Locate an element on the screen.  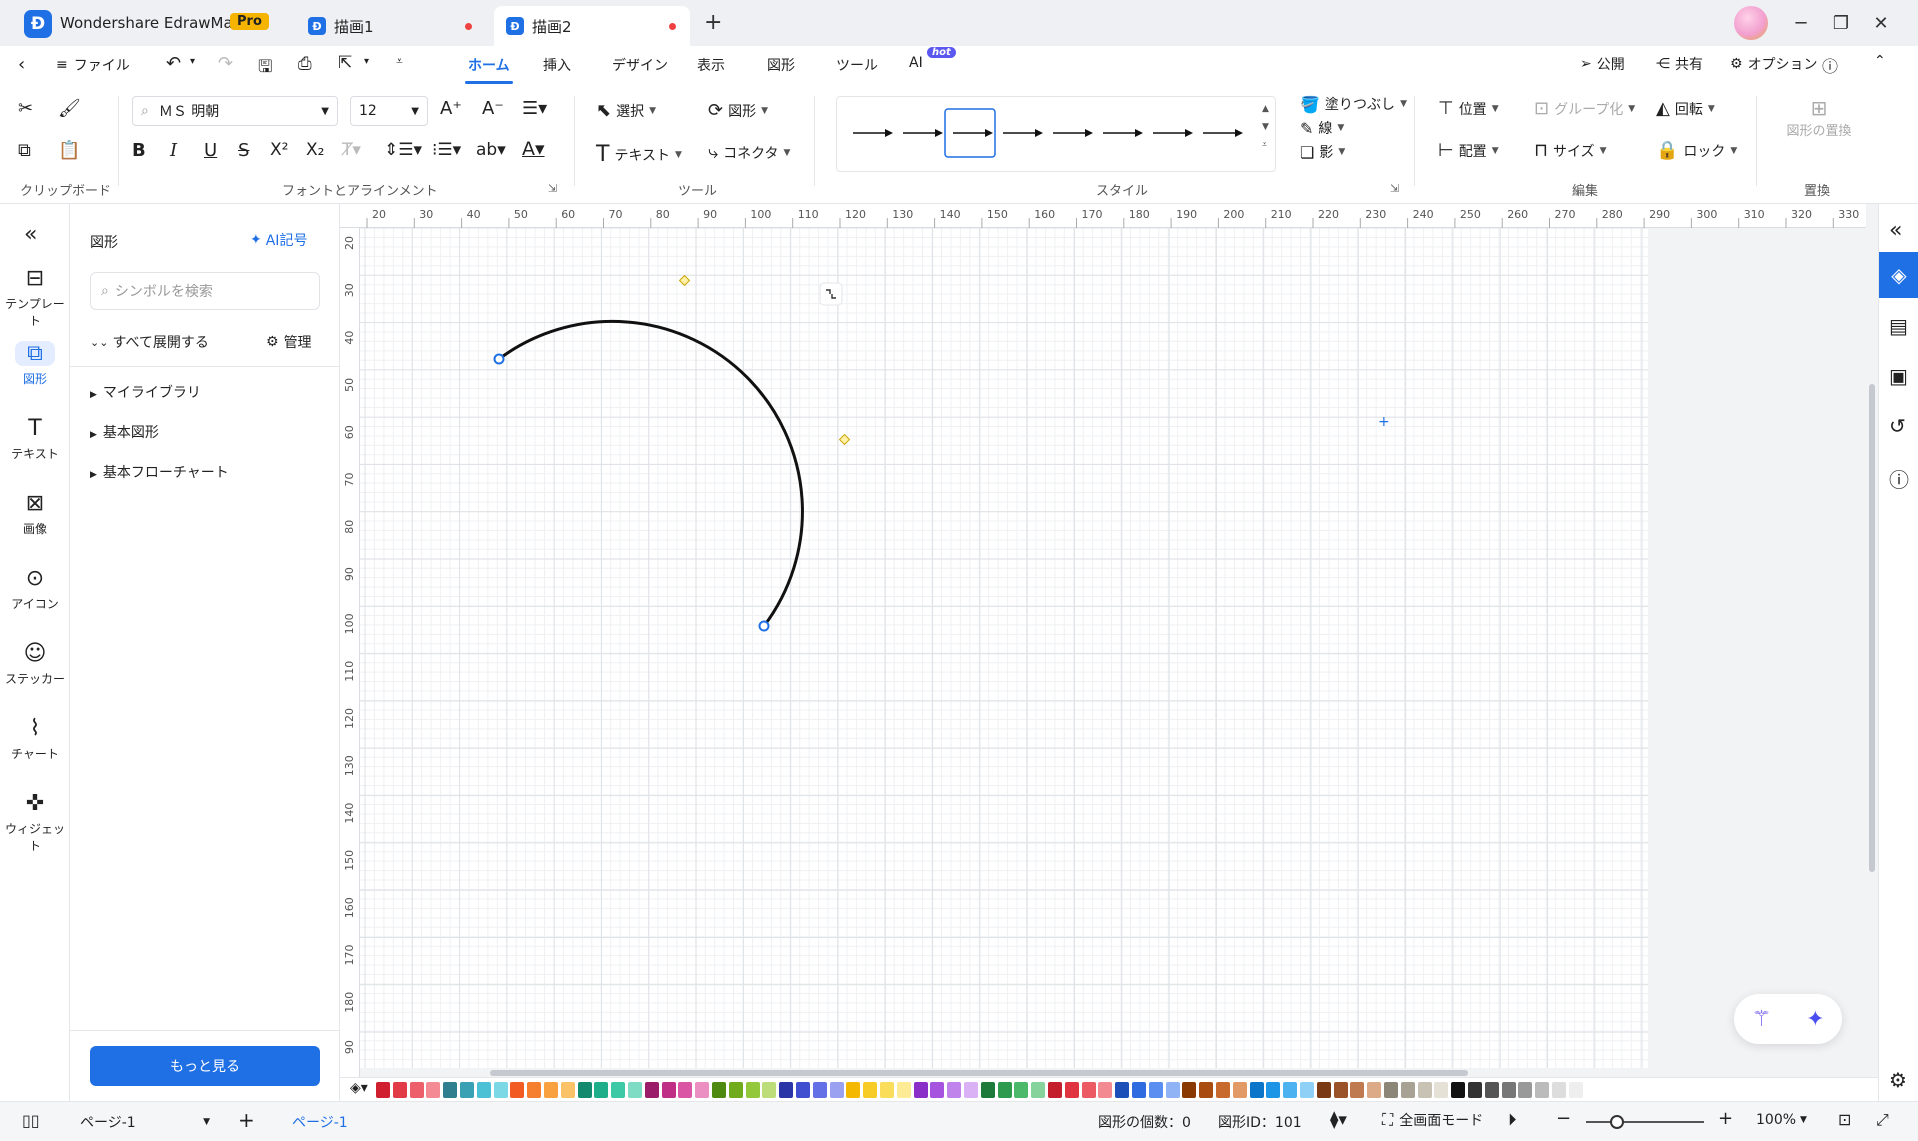
tab-drawing2: Ð 描画2 is located at coordinates (592, 26).